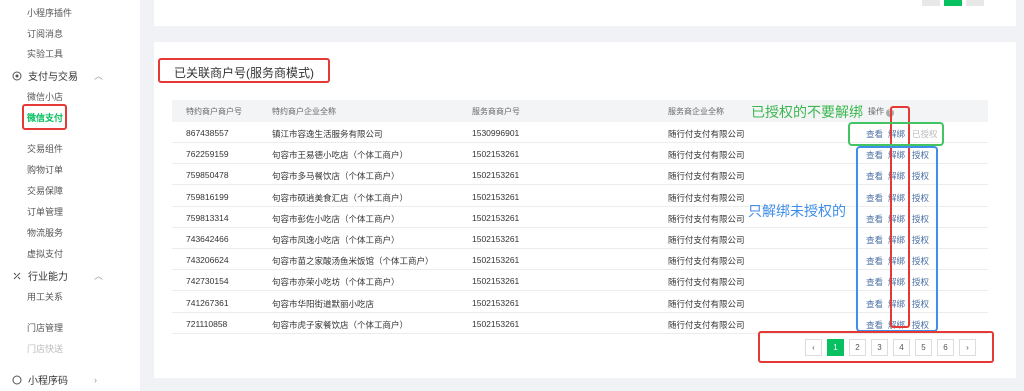 Image resolution: width=1024 pixels, height=391 pixels. I want to click on prev-page-button: ‹, so click(813, 347).